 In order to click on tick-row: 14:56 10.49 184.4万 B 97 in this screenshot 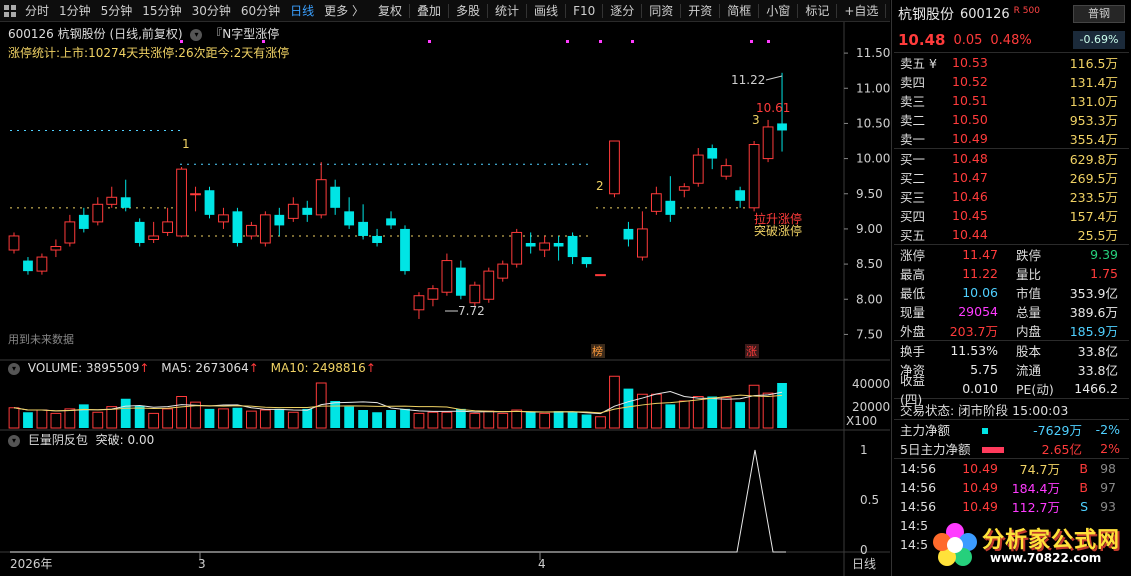, I will do `click(1011, 487)`.